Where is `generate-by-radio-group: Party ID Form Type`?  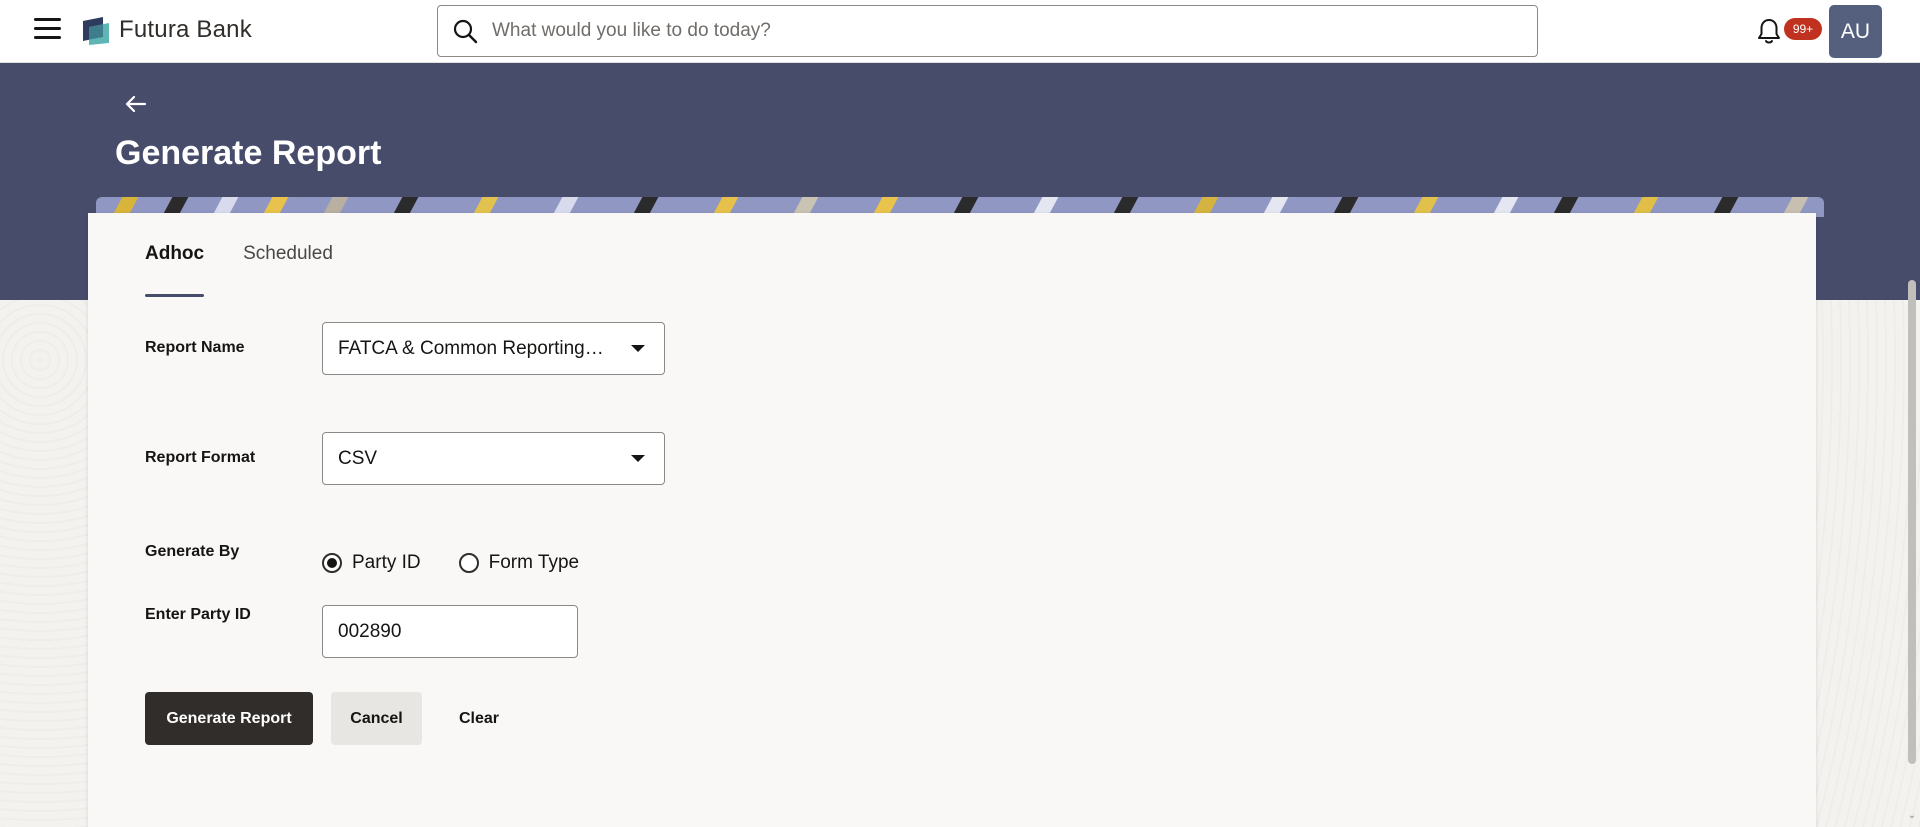
generate-by-radio-group: Party ID Form Type is located at coordinates (450, 563).